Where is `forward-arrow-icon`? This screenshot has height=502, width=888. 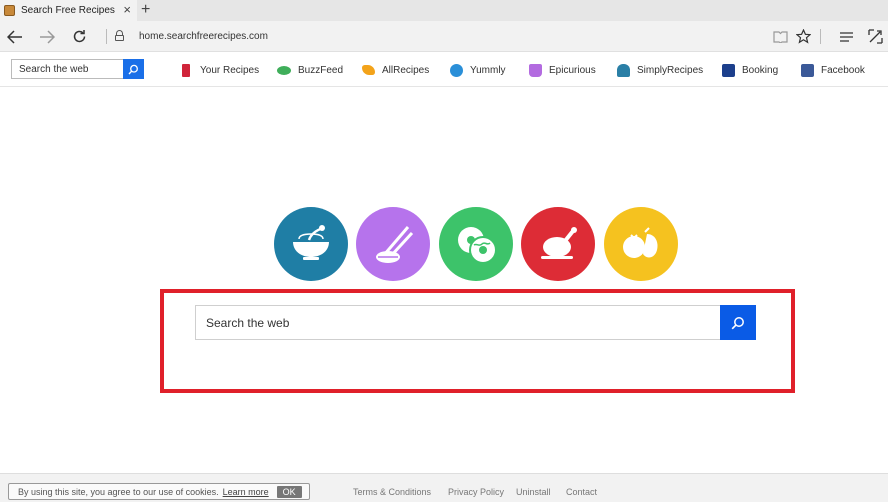
forward-arrow-icon is located at coordinates (47, 36).